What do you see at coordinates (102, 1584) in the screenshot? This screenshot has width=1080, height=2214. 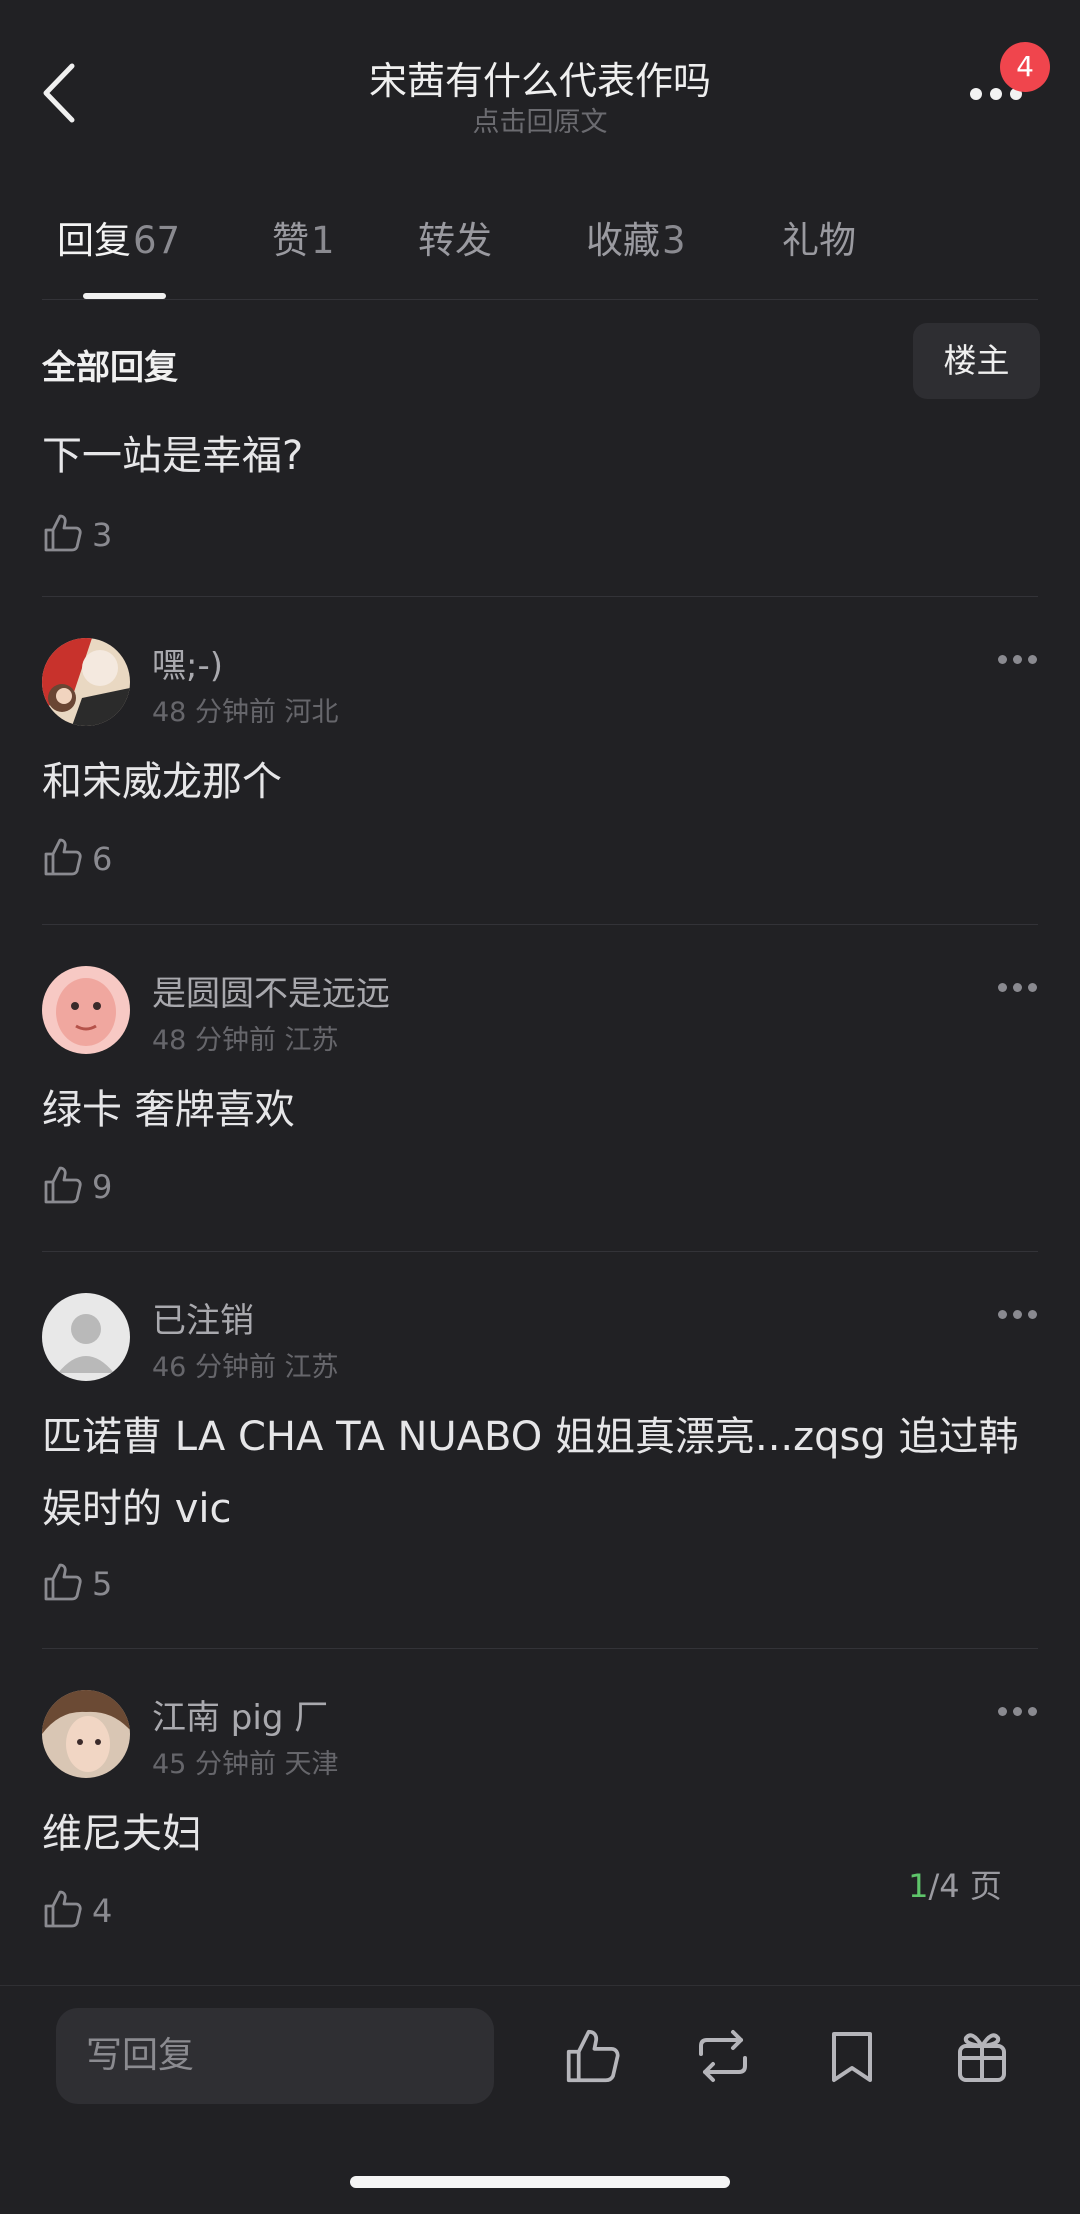 I see `like-count: 5` at bounding box center [102, 1584].